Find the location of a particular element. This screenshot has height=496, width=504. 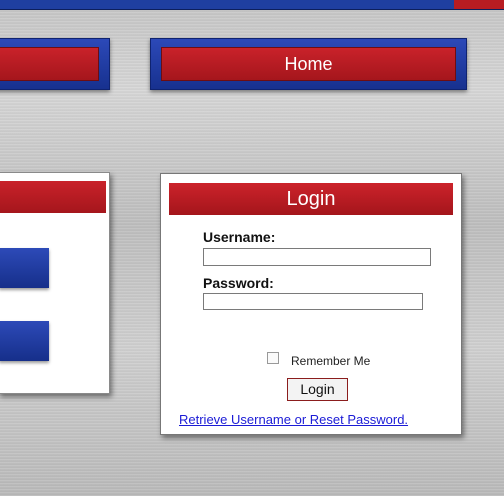

top-bar is located at coordinates (252, 5).